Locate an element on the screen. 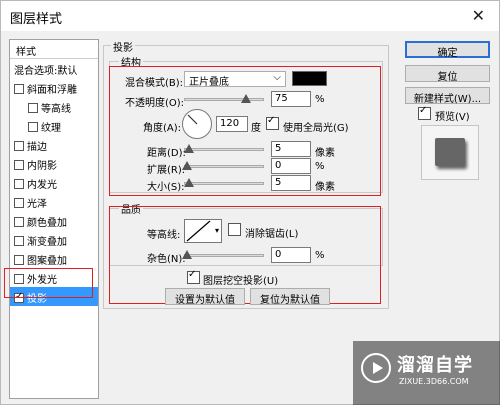  sidebar-item-stroke: 描边 is located at coordinates (54, 144).